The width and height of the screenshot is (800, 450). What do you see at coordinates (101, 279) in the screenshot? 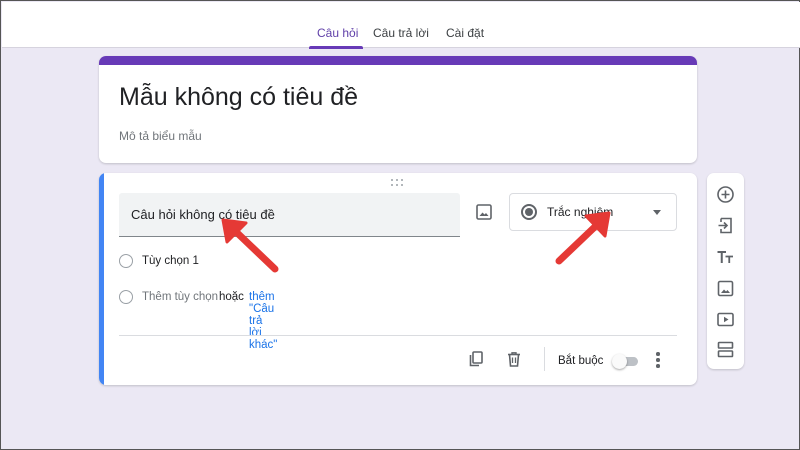
I see `active-question-bar` at bounding box center [101, 279].